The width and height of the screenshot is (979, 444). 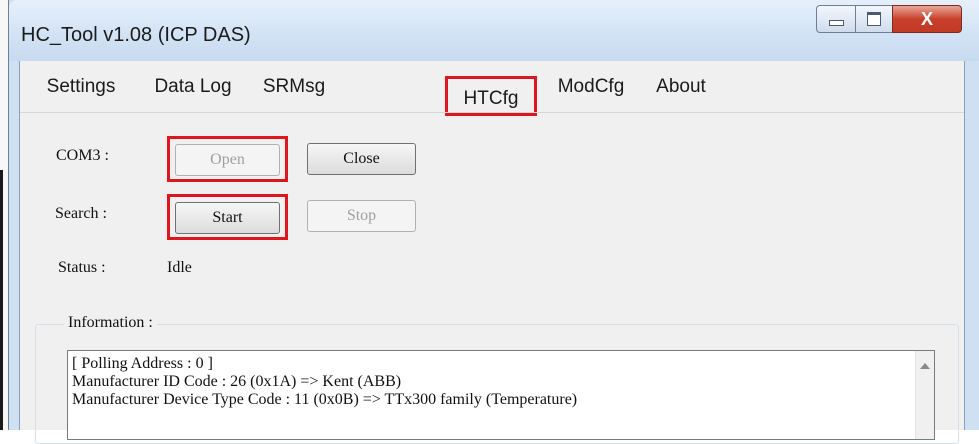 I want to click on close-icon: X, so click(x=926, y=18).